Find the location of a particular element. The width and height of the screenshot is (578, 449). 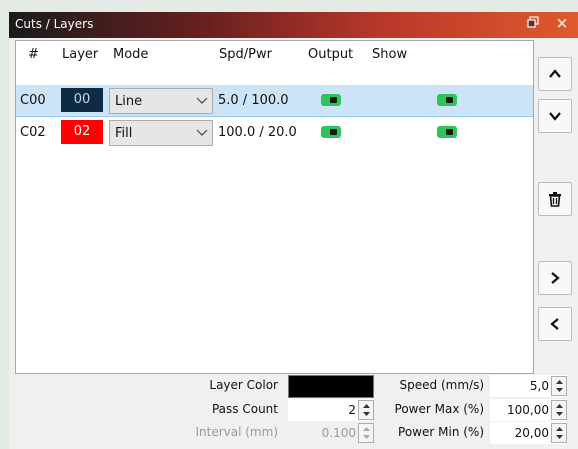

power-max-value: 100,00 is located at coordinates (528, 410).